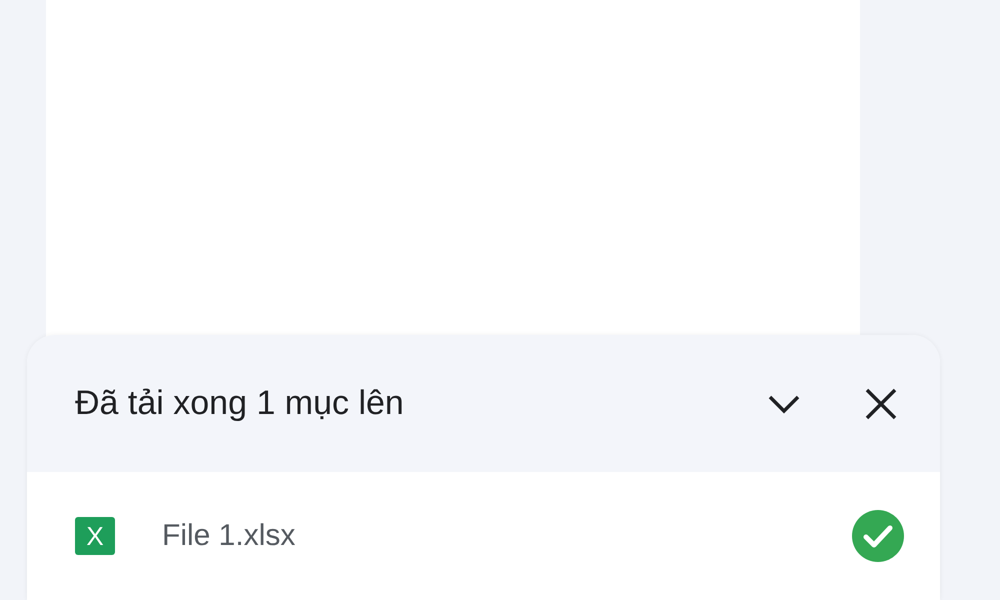  What do you see at coordinates (229, 536) in the screenshot?
I see `file-name: File 1.xlsx` at bounding box center [229, 536].